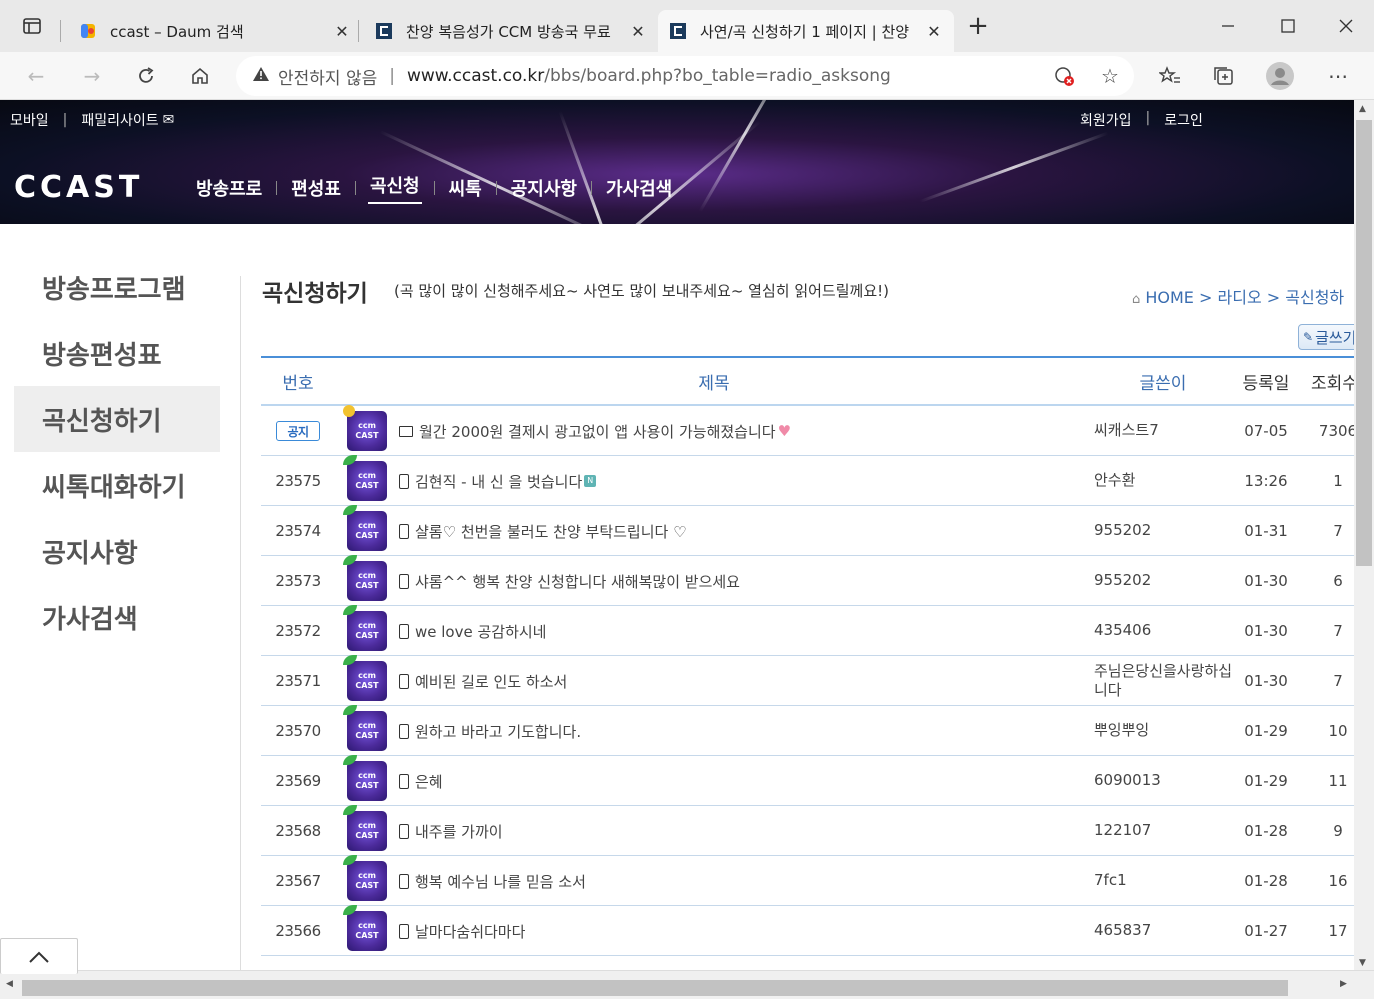  What do you see at coordinates (1338, 76) in the screenshot?
I see `more-menu-icon: ⋯` at bounding box center [1338, 76].